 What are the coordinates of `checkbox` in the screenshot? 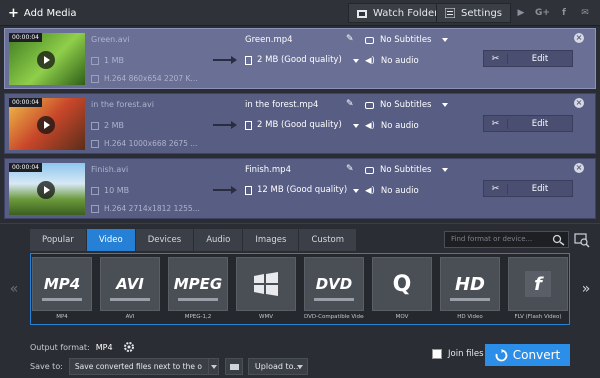 It's located at (437, 354).